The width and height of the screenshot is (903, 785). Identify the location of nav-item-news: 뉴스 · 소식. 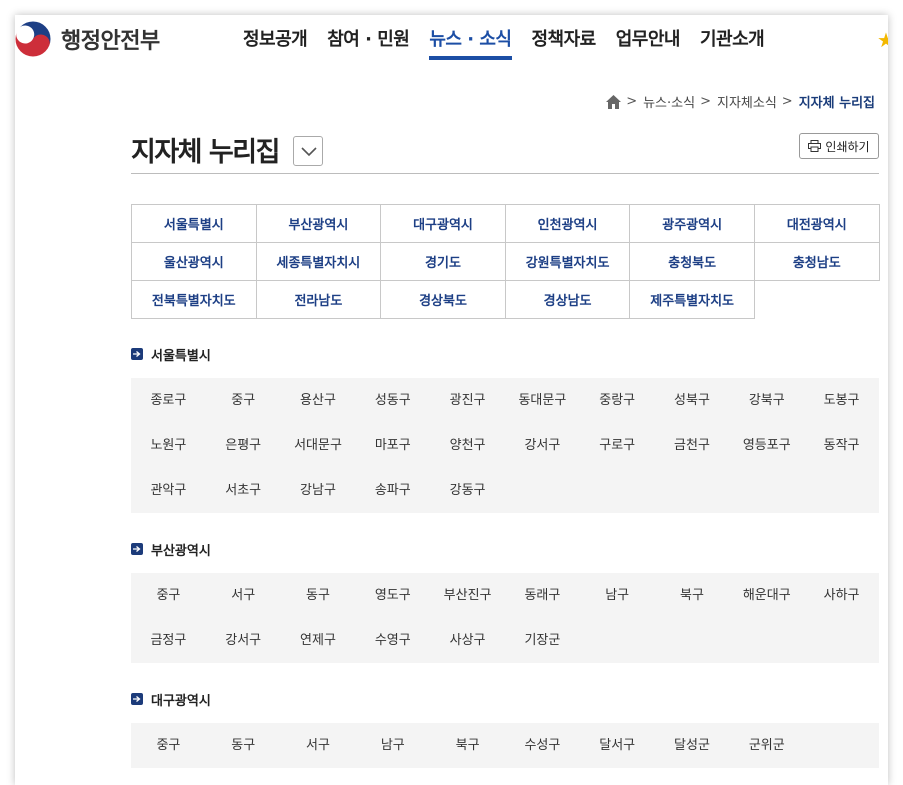
(470, 42).